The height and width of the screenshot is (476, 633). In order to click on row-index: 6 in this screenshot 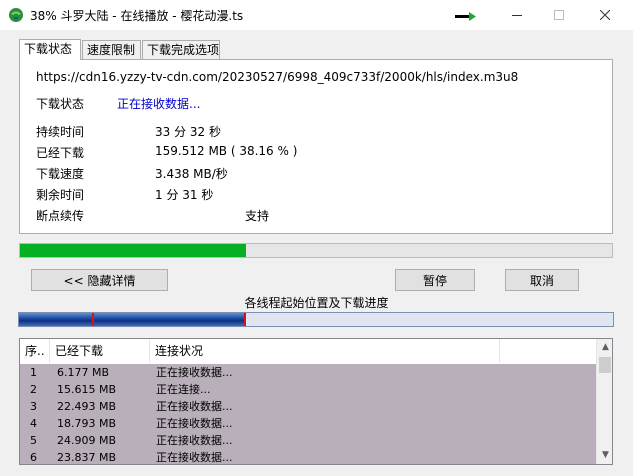, I will do `click(33, 457)`.